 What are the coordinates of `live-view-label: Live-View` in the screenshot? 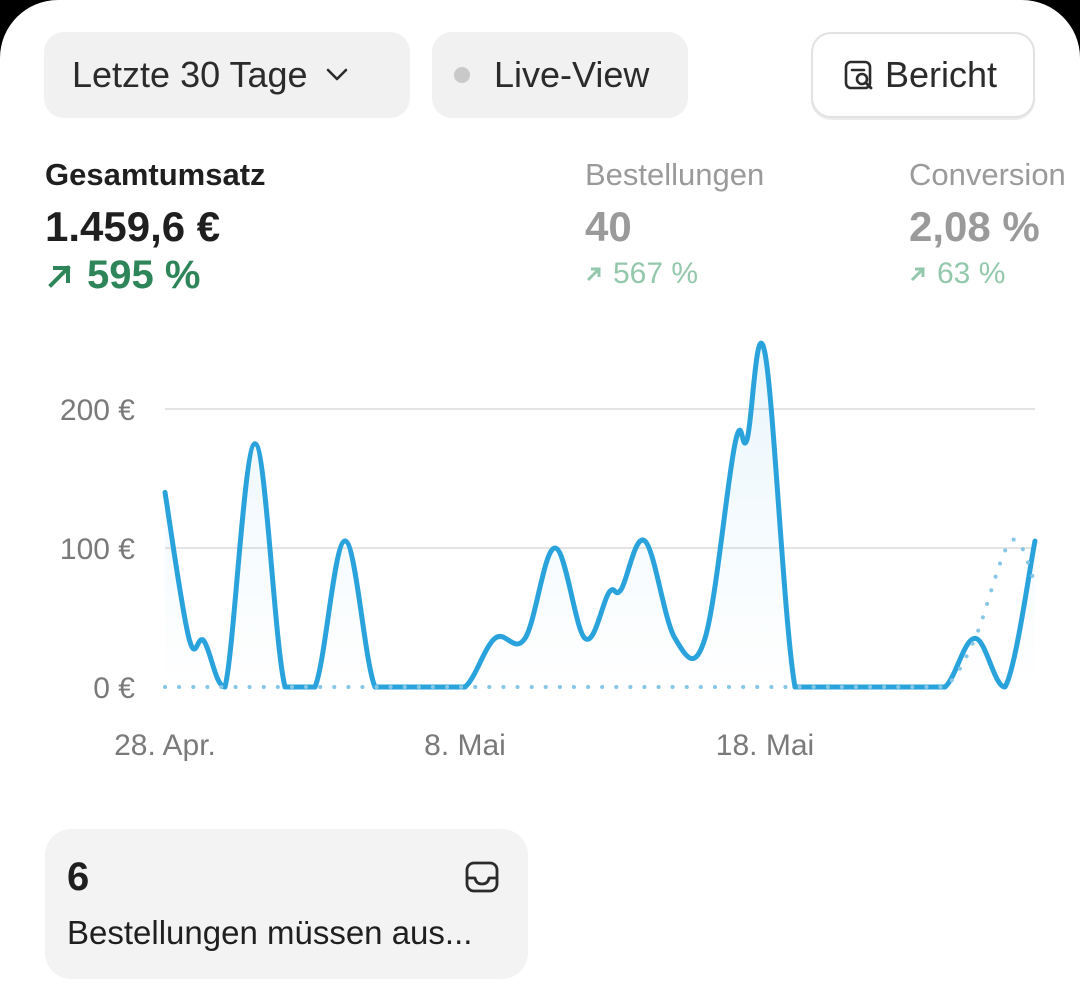 It's located at (572, 74).